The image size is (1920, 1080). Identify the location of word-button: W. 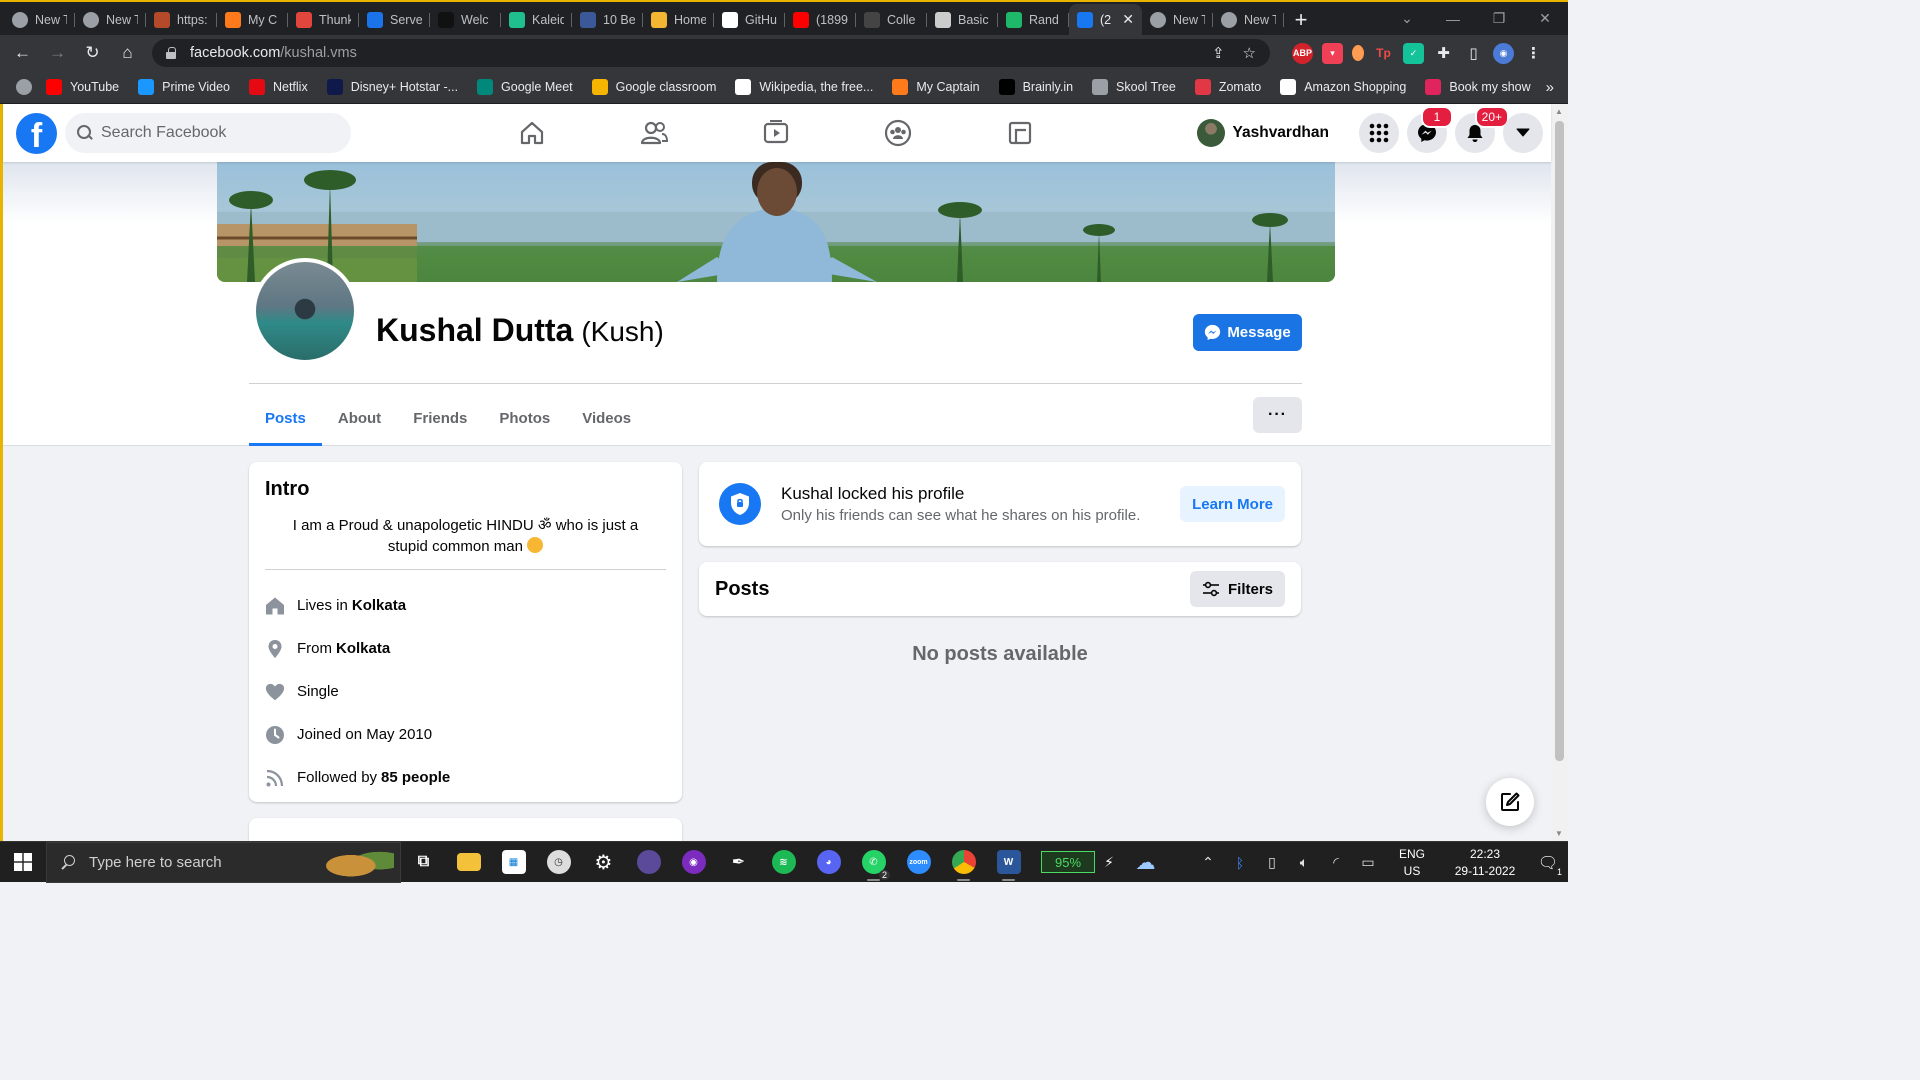
(1008, 862).